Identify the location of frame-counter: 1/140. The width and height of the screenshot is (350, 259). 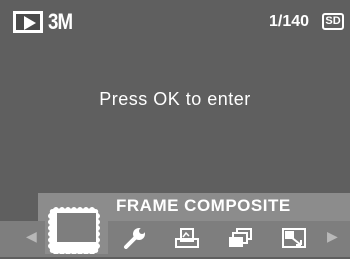
(289, 21).